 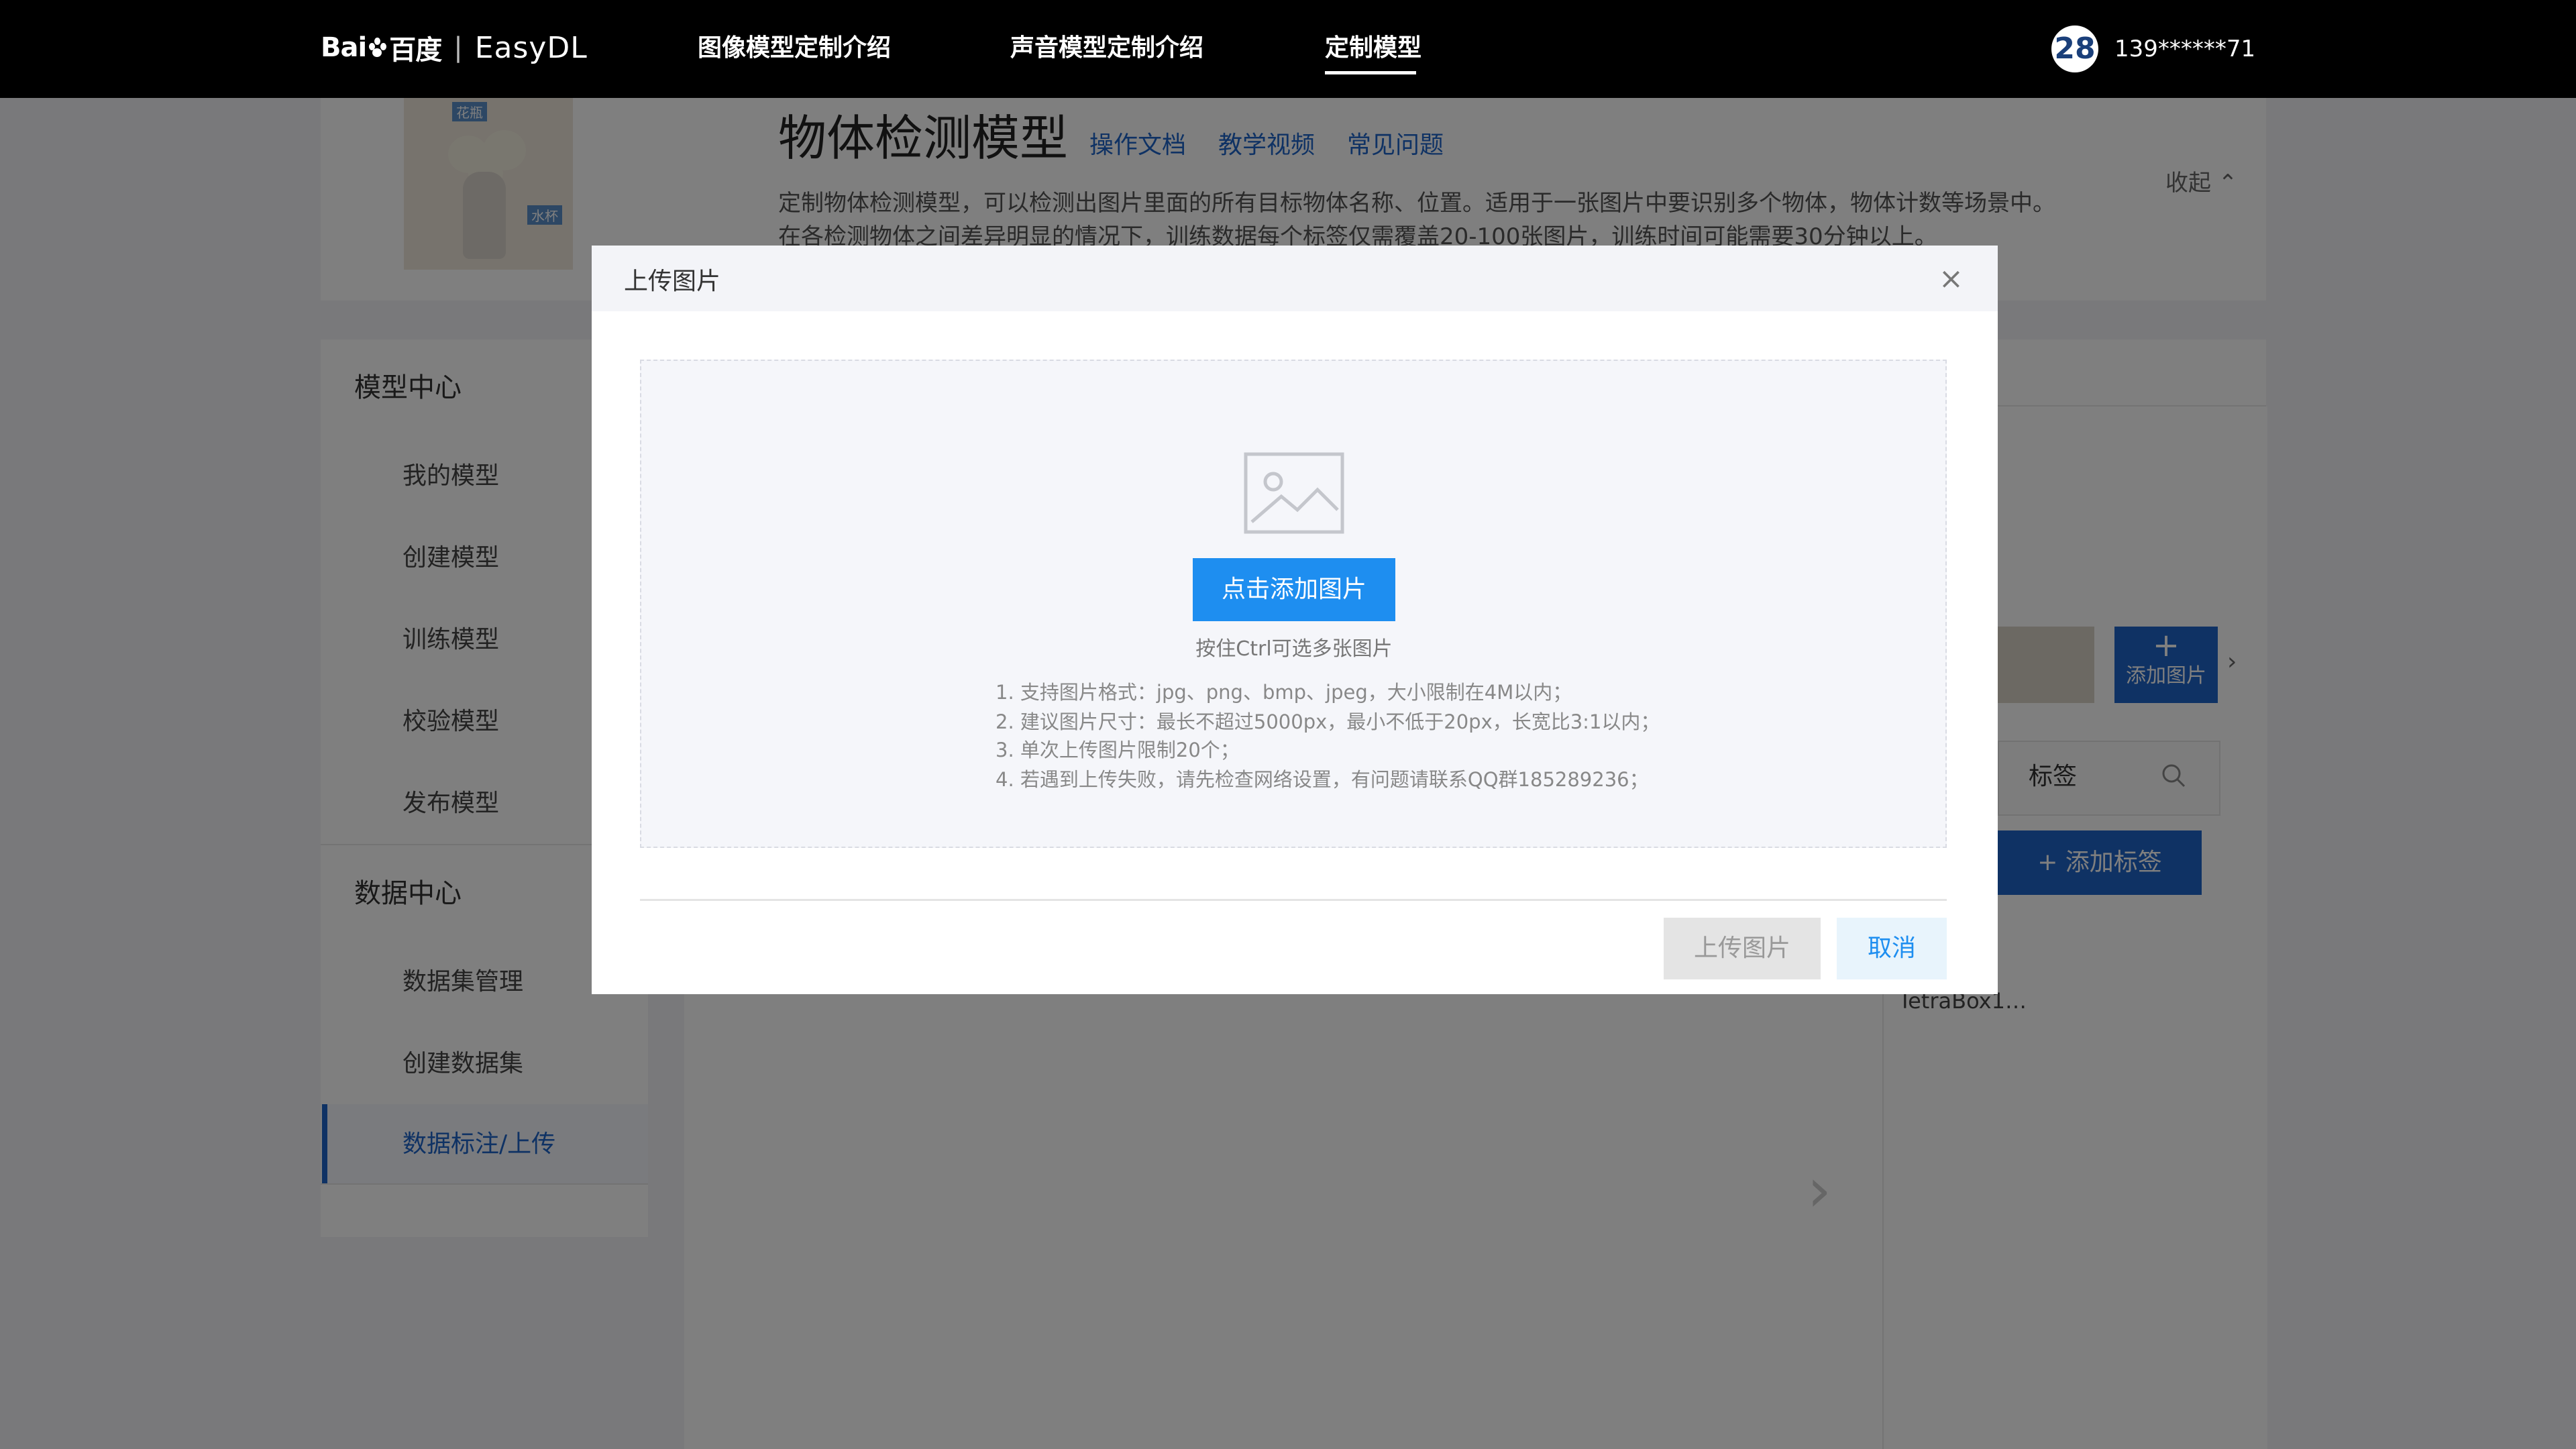 I want to click on upload-rule-count: 3. 单次上传图片限制20个；, so click(x=1118, y=750).